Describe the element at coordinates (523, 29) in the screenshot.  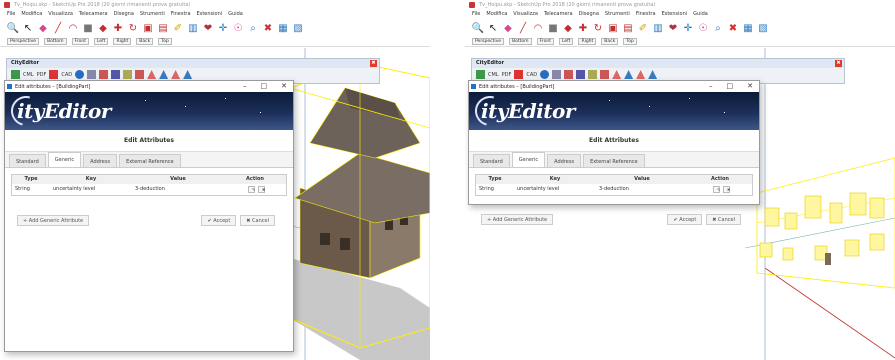
I see `pencil-icon: ╱` at that location.